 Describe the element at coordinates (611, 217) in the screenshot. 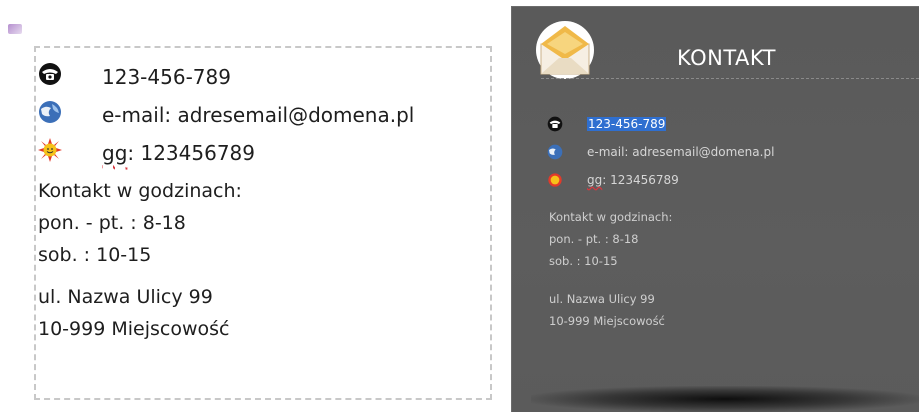

I see `preview-hours-title: Kontakt w godzinach:` at that location.